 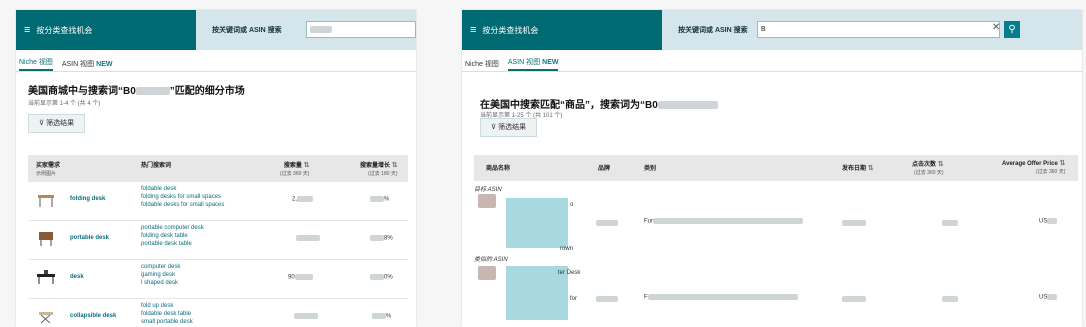 What do you see at coordinates (167, 306) in the screenshot?
I see `term-link: fold up desk` at bounding box center [167, 306].